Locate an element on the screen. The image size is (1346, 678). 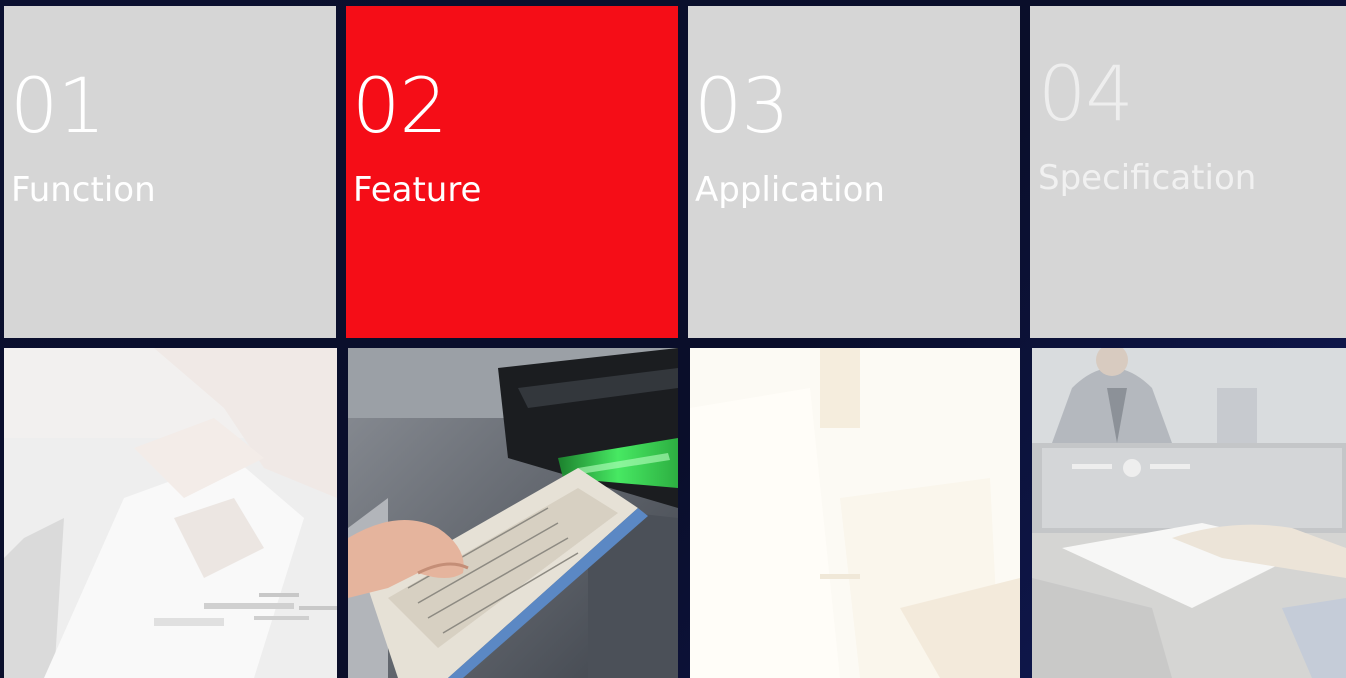
tab-label: Specification is located at coordinates (1147, 178).